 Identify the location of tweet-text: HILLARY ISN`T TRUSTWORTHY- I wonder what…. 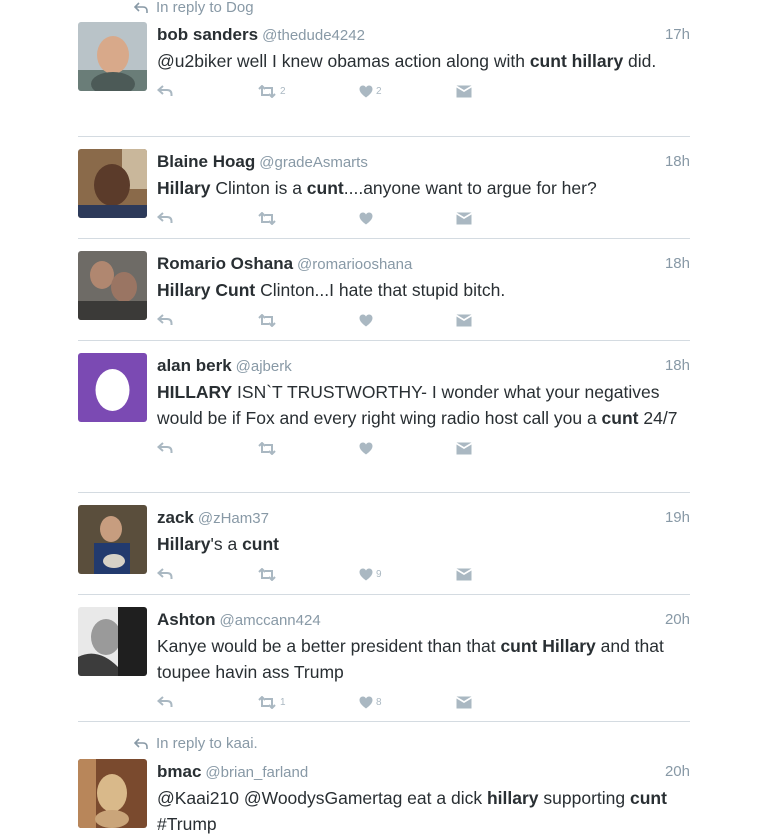
(417, 405).